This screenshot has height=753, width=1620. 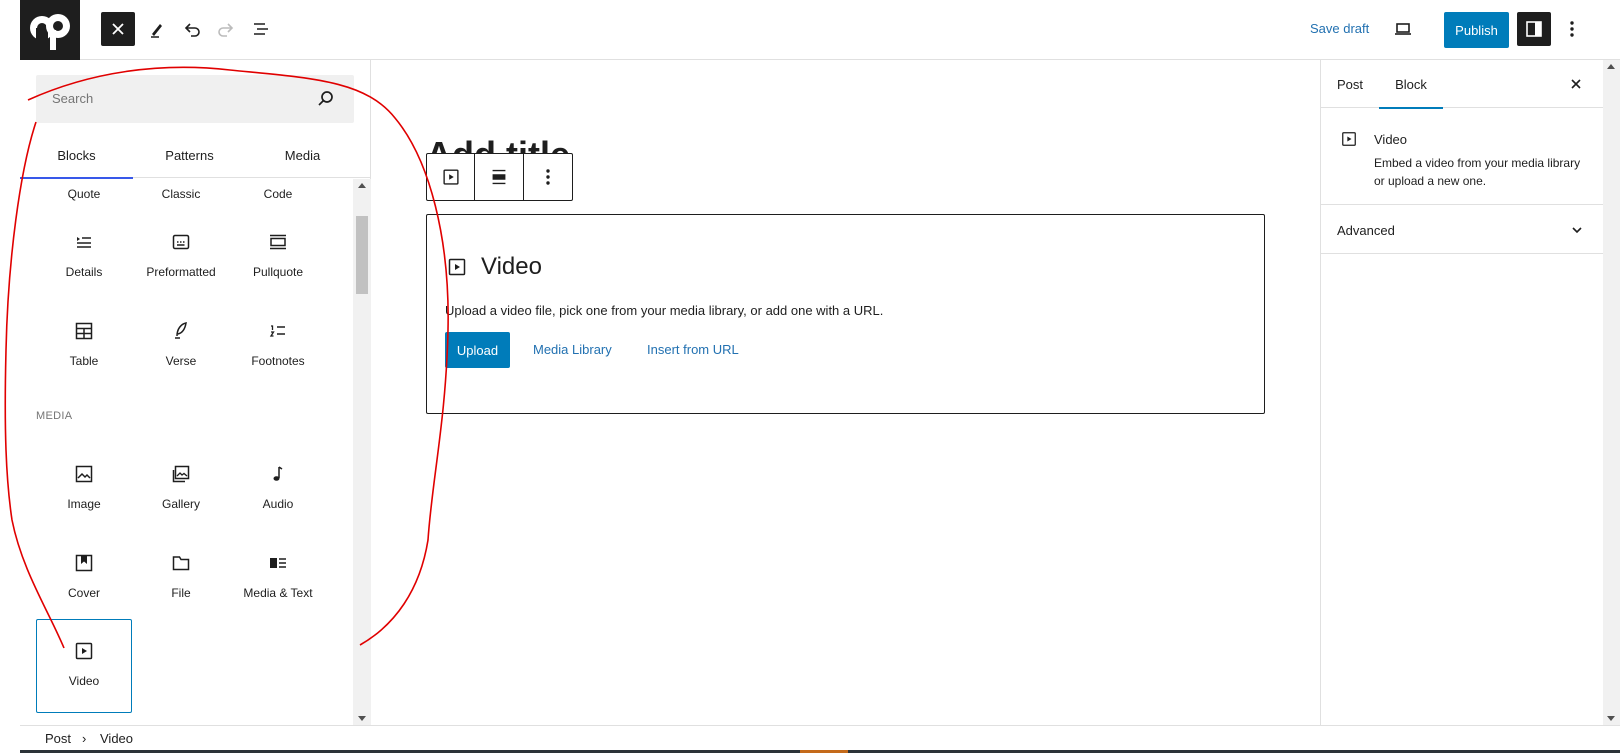 What do you see at coordinates (83, 593) in the screenshot?
I see `block-label: Cover` at bounding box center [83, 593].